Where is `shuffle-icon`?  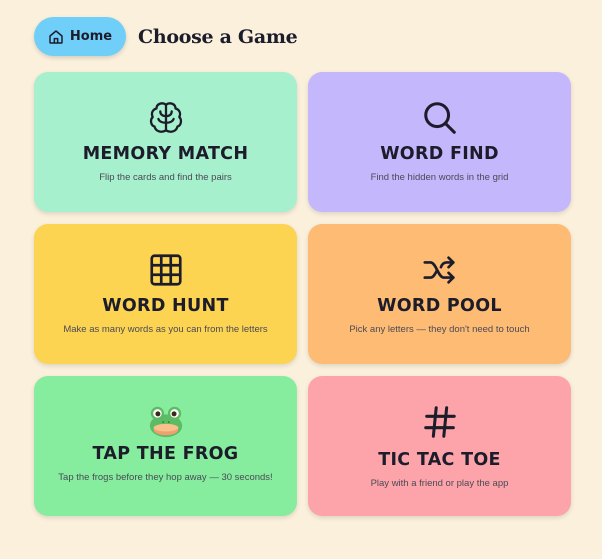
shuffle-icon is located at coordinates (438, 270).